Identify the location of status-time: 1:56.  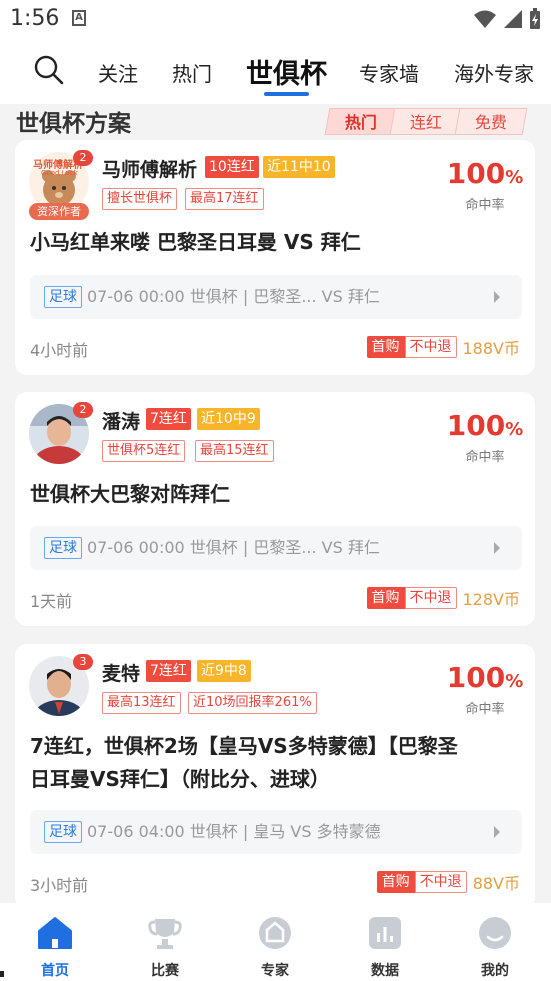
(35, 18).